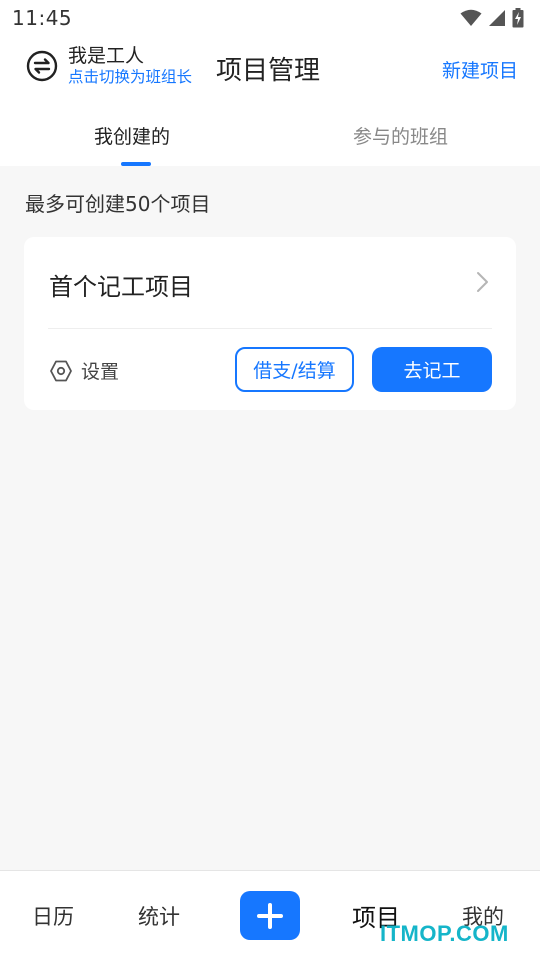  What do you see at coordinates (270, 101) in the screenshot?
I see `header: 我是工人 点击切换为班组长 项目管理 新建项目 我创建的 参与的班组` at bounding box center [270, 101].